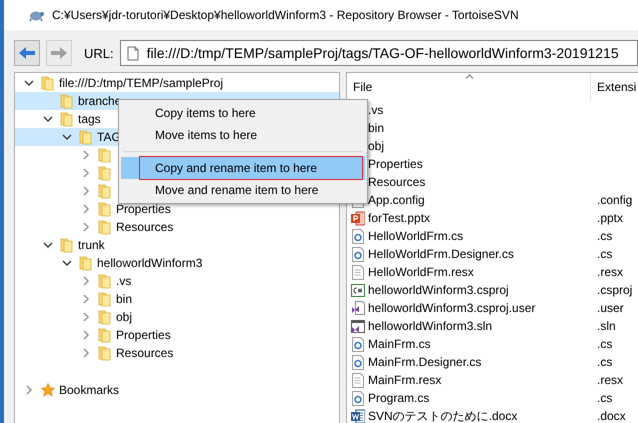  Describe the element at coordinates (611, 415) in the screenshot. I see `extension-cell-text: .docx` at that location.